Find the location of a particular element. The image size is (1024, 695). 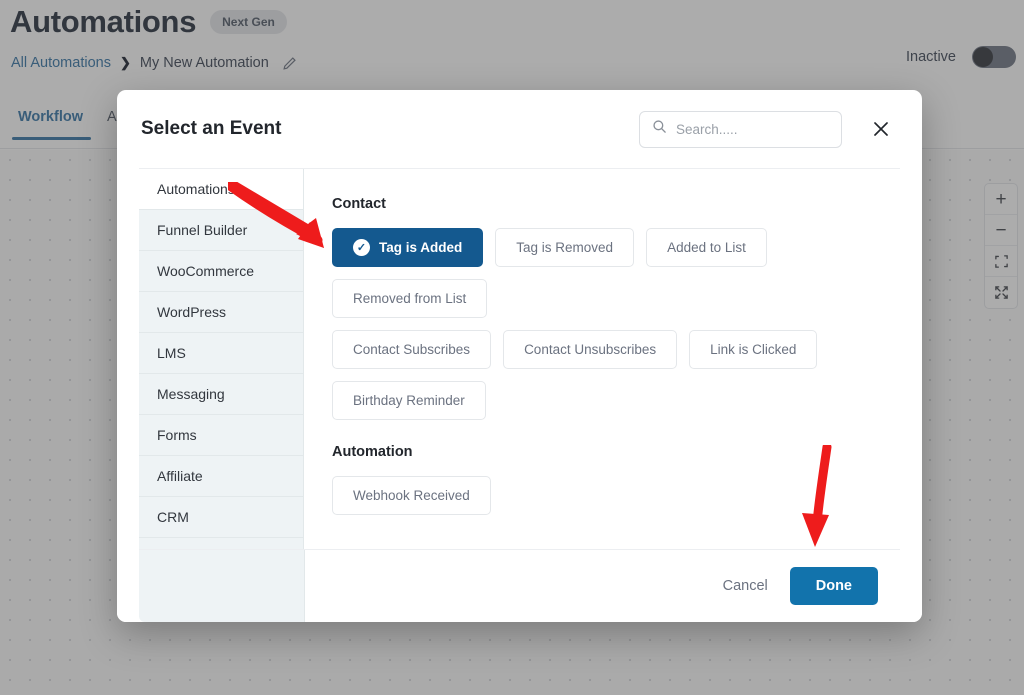

event-chip-tag-is-added: ✓ Tag is Added is located at coordinates (408, 247).